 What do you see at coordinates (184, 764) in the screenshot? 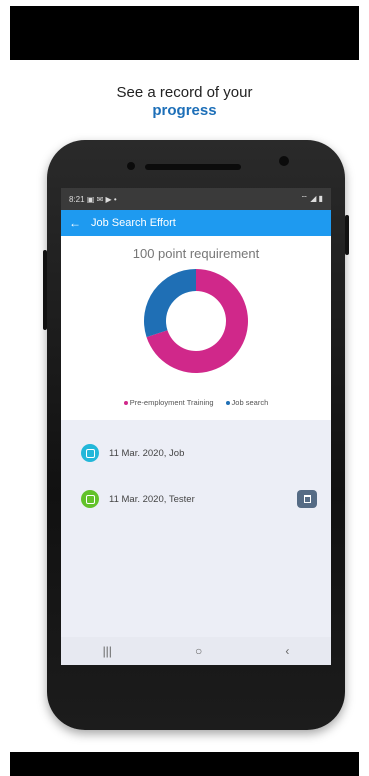
I see `bottom-banner` at bounding box center [184, 764].